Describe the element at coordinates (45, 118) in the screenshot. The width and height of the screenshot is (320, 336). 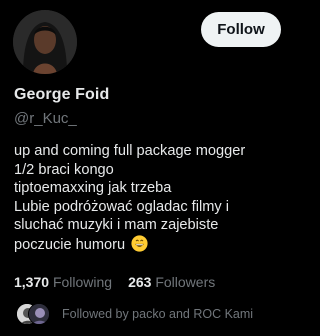
I see `user-handle: @r_Kuc_` at that location.